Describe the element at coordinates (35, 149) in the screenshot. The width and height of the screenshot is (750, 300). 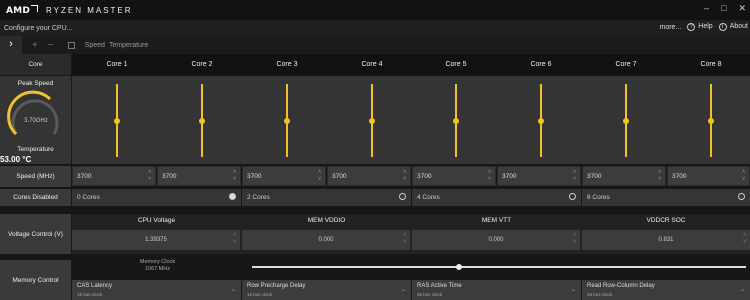
I see `temperature-label: Temperature` at that location.